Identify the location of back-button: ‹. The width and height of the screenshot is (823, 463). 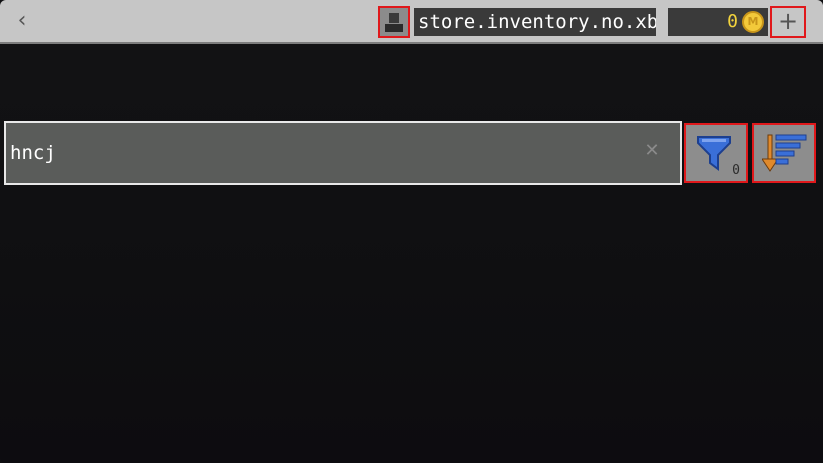
(22, 21).